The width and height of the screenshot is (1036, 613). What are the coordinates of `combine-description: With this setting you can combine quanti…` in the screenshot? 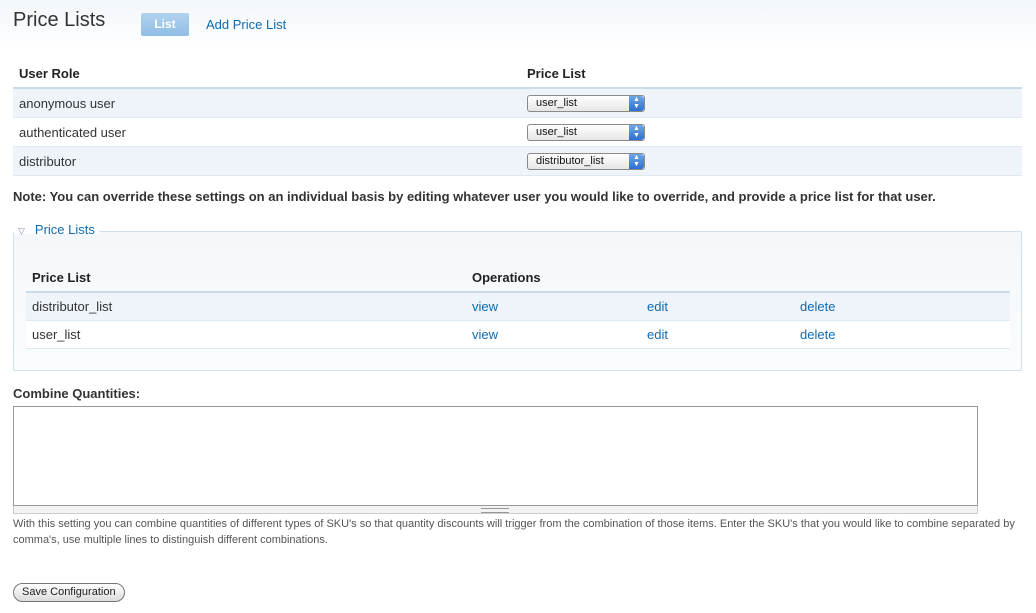 It's located at (514, 532).